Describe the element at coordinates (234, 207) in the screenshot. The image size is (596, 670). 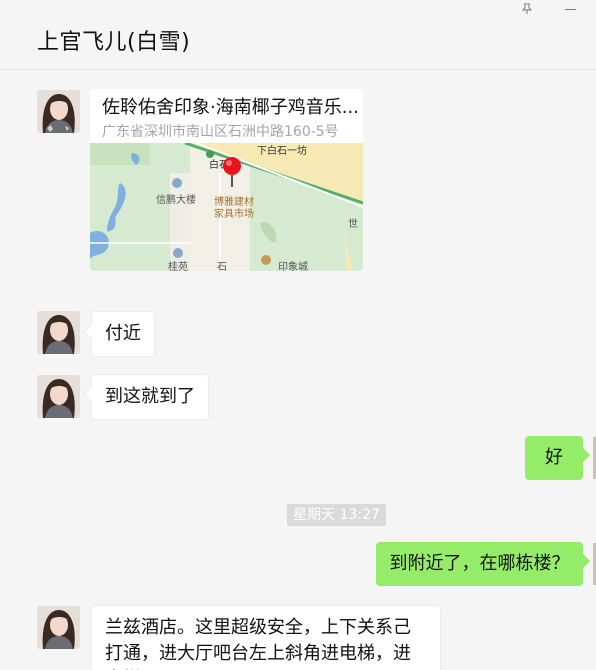
I see `map-label-poi-center: 博雅建材家具市场` at that location.